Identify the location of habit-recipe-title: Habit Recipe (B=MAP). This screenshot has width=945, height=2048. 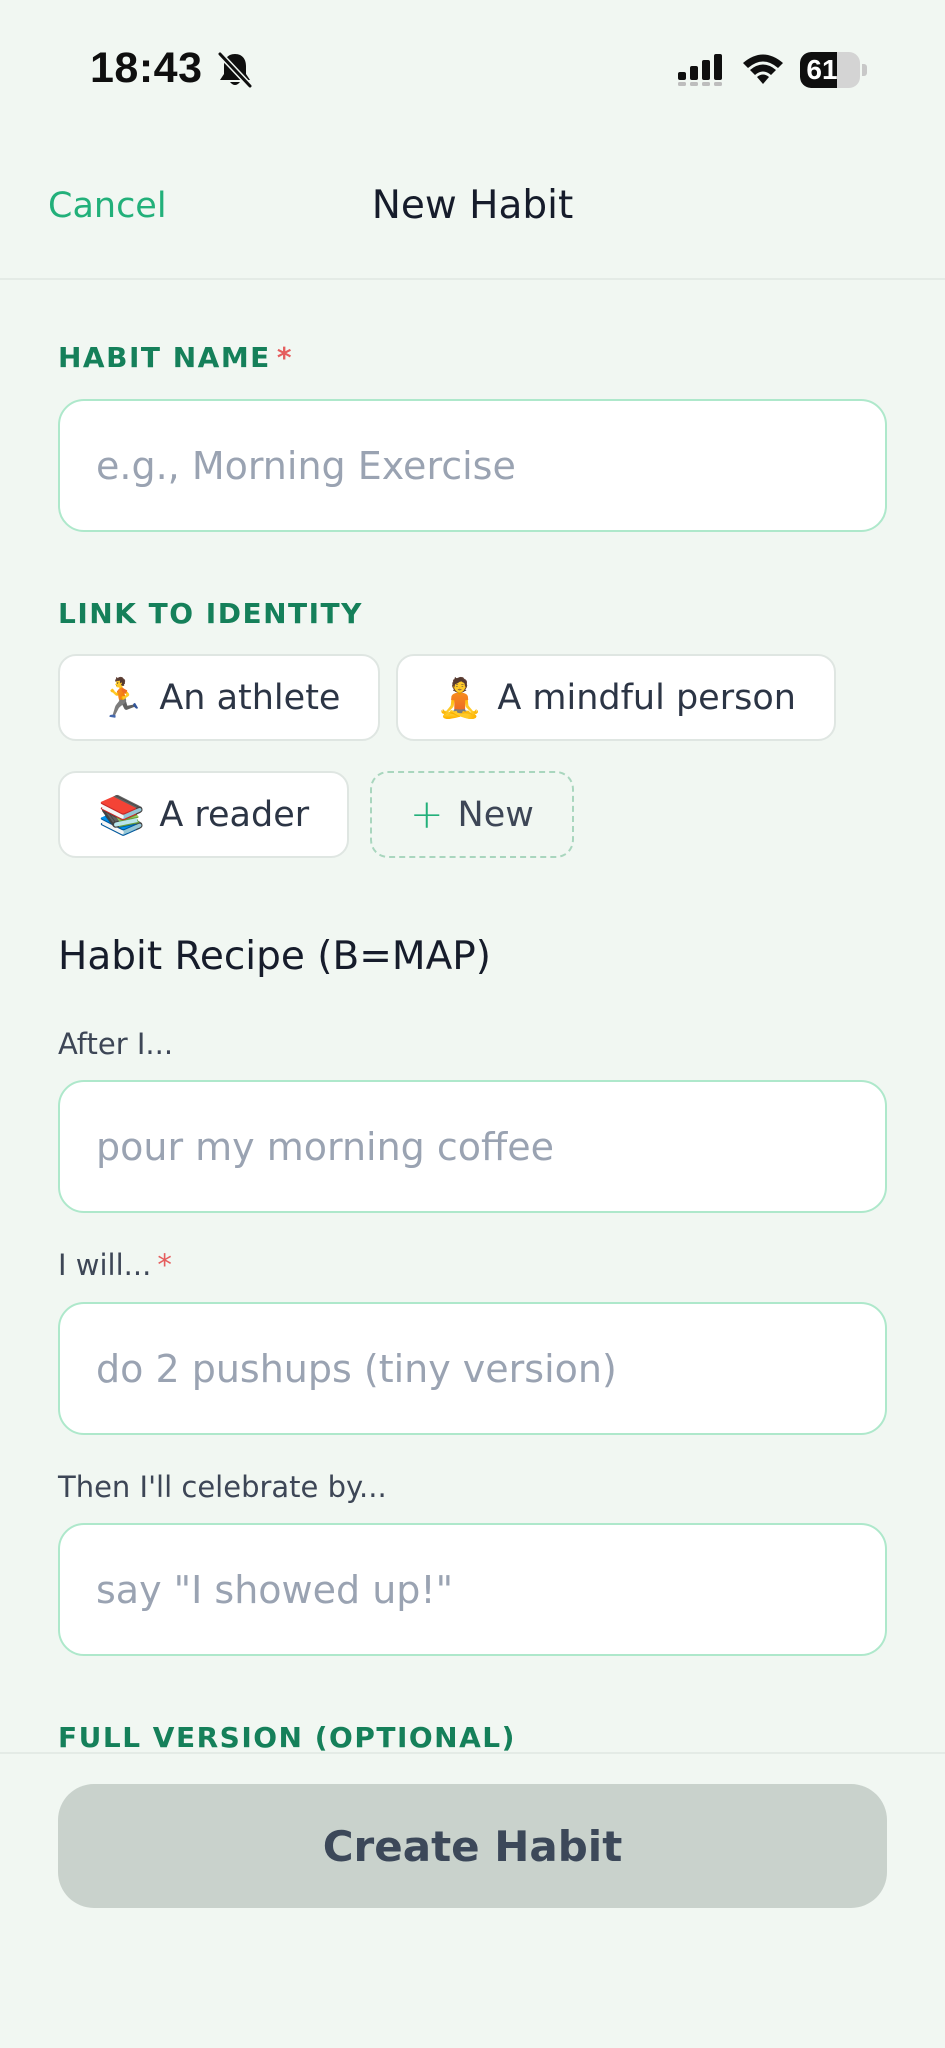
(274, 956).